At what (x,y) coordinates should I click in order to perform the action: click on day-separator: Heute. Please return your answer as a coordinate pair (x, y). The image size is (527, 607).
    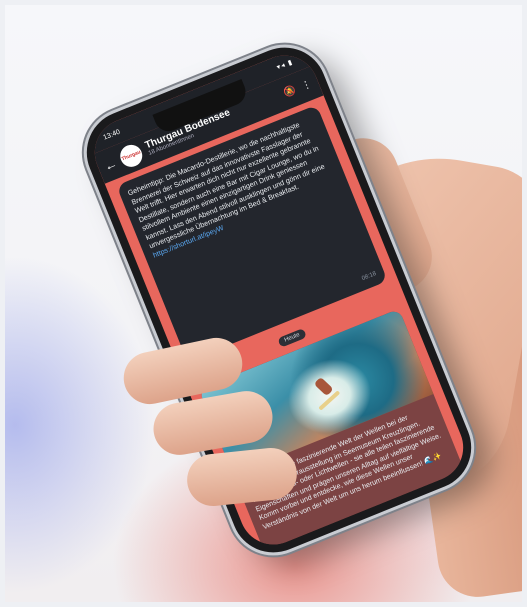
    Looking at the image, I should click on (292, 337).